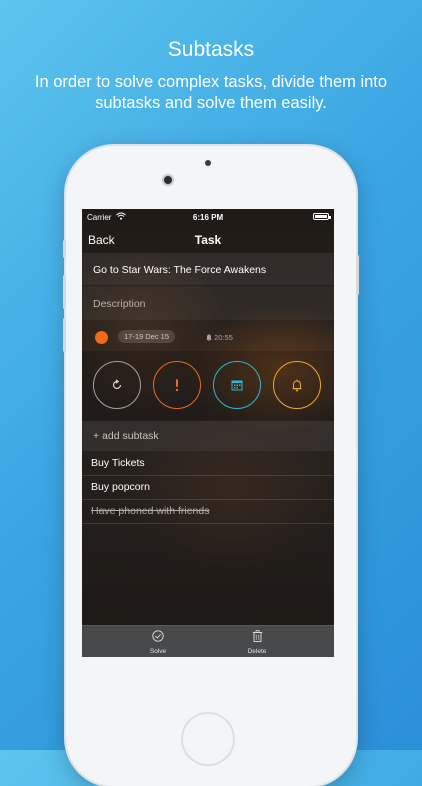  Describe the element at coordinates (158, 651) in the screenshot. I see `solve-label: Solve` at that location.